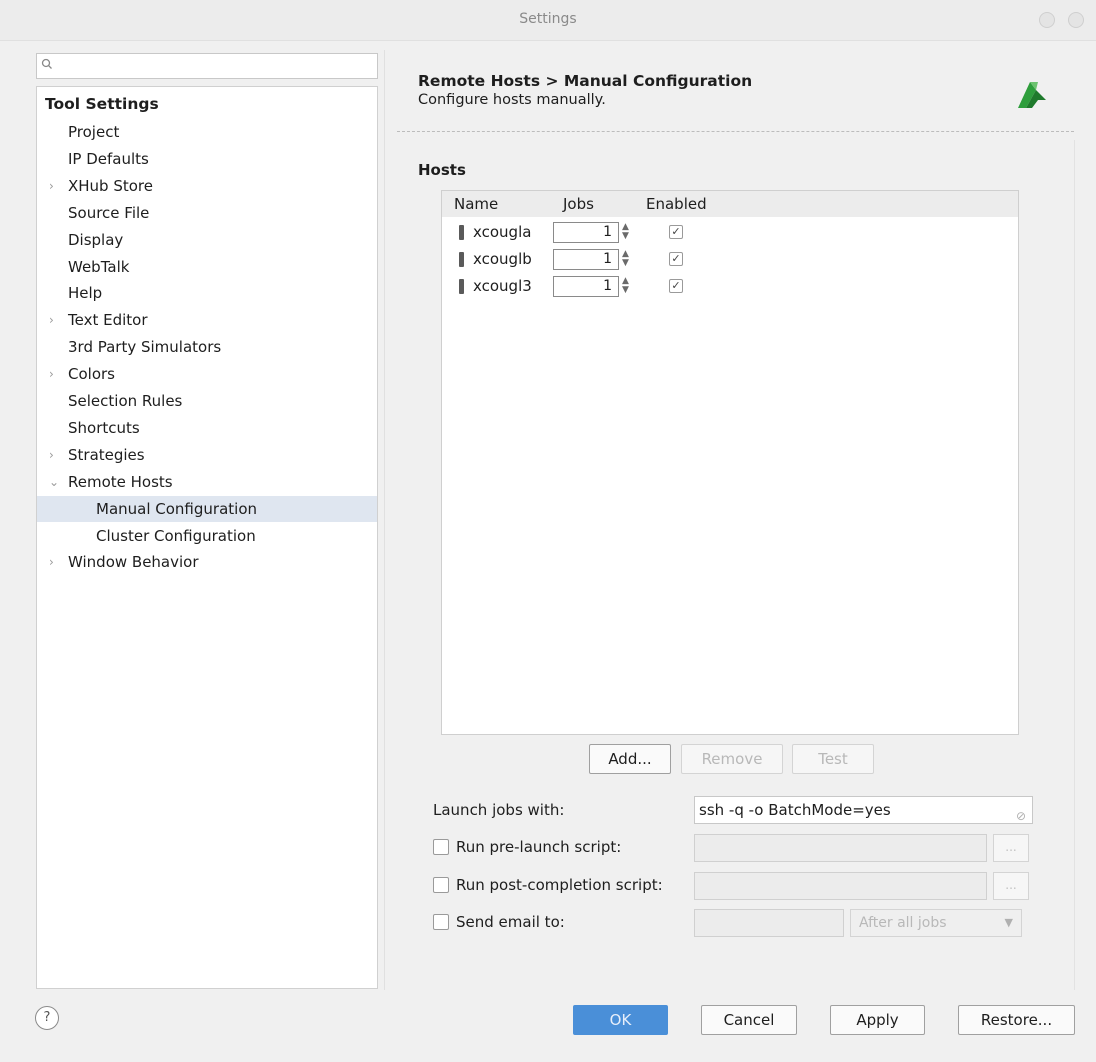 The height and width of the screenshot is (1062, 1096). What do you see at coordinates (877, 1020) in the screenshot?
I see `apply-button: Apply` at bounding box center [877, 1020].